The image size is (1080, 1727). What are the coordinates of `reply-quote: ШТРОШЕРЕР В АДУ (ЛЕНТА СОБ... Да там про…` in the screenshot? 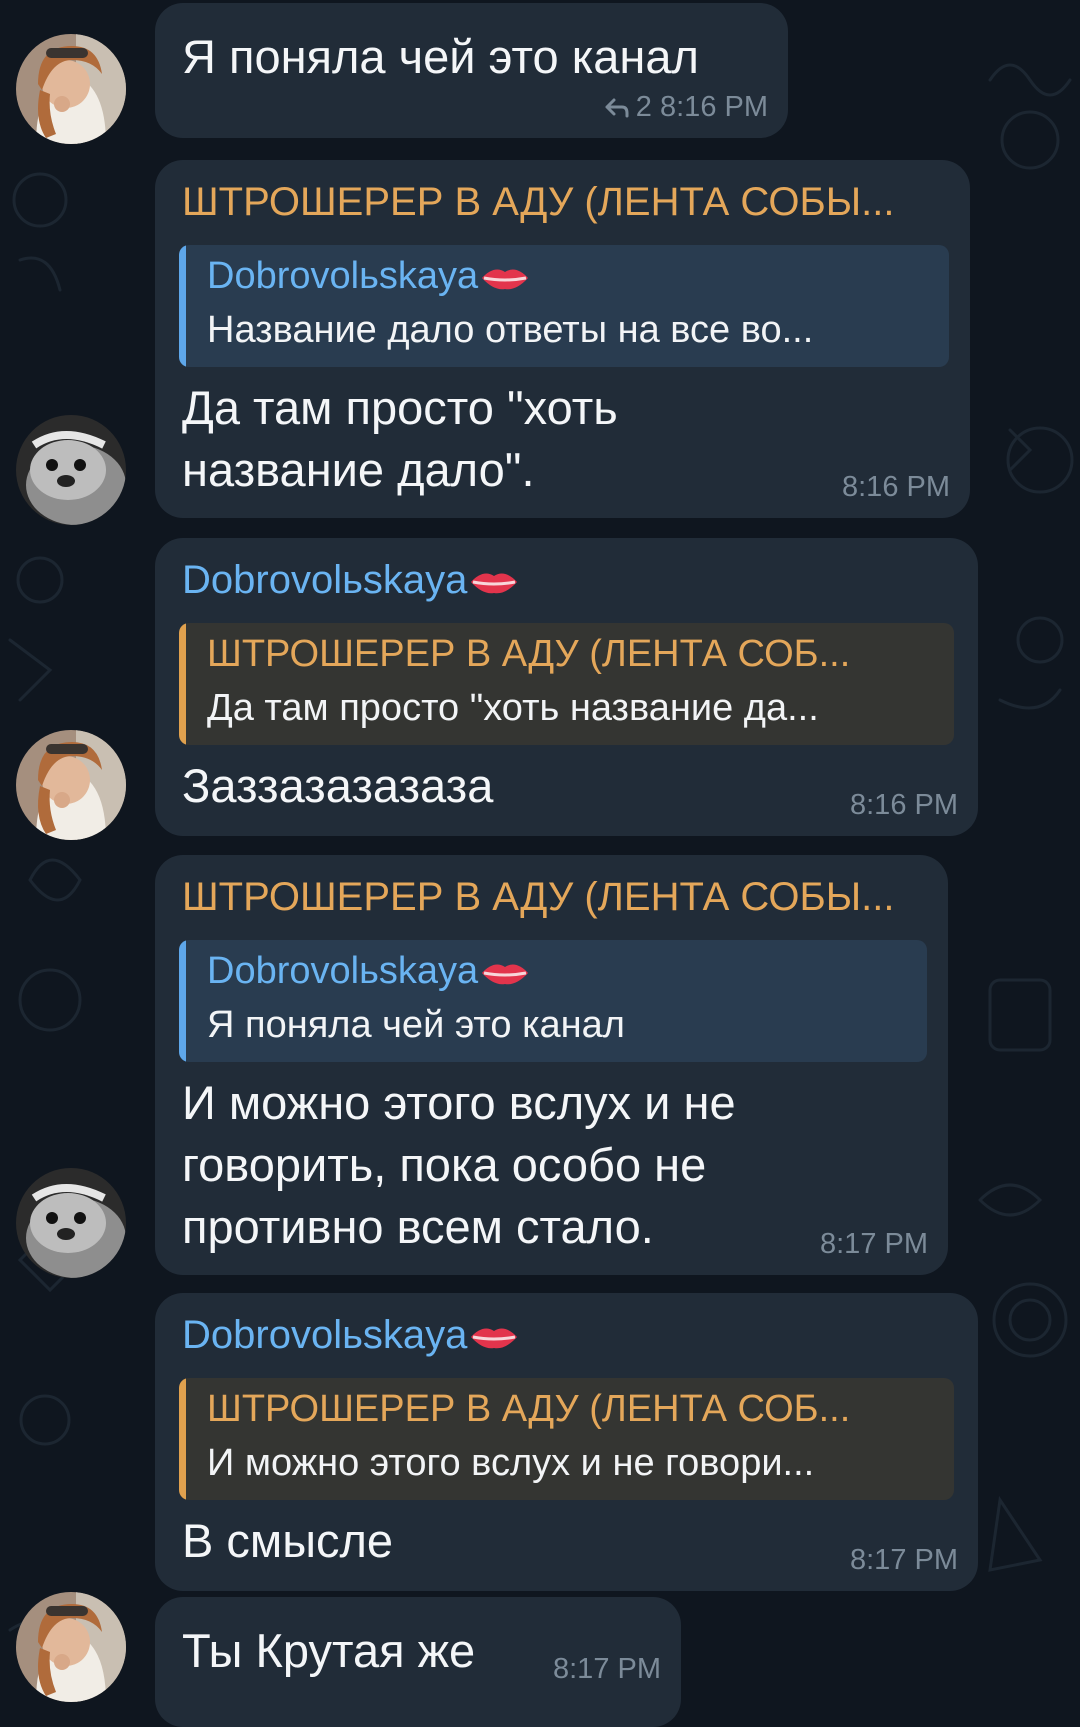 It's located at (566, 684).